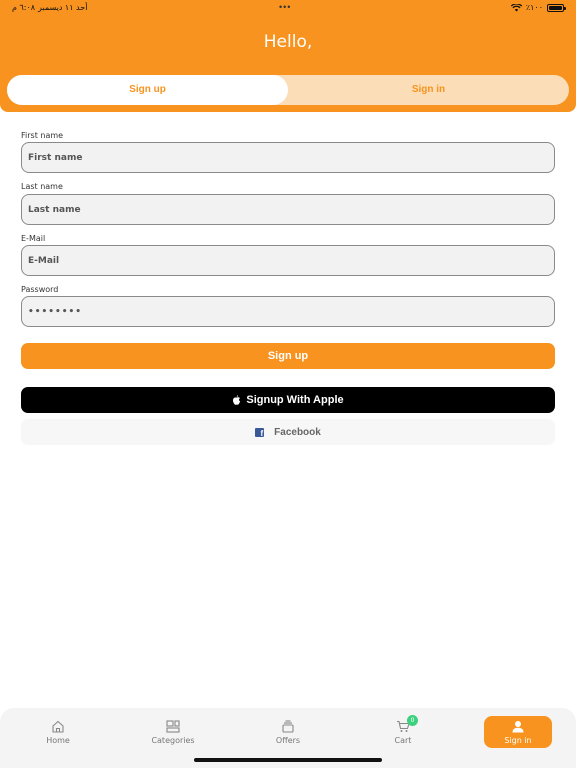 This screenshot has height=768, width=576. Describe the element at coordinates (516, 7) in the screenshot. I see `wifi-icon` at that location.